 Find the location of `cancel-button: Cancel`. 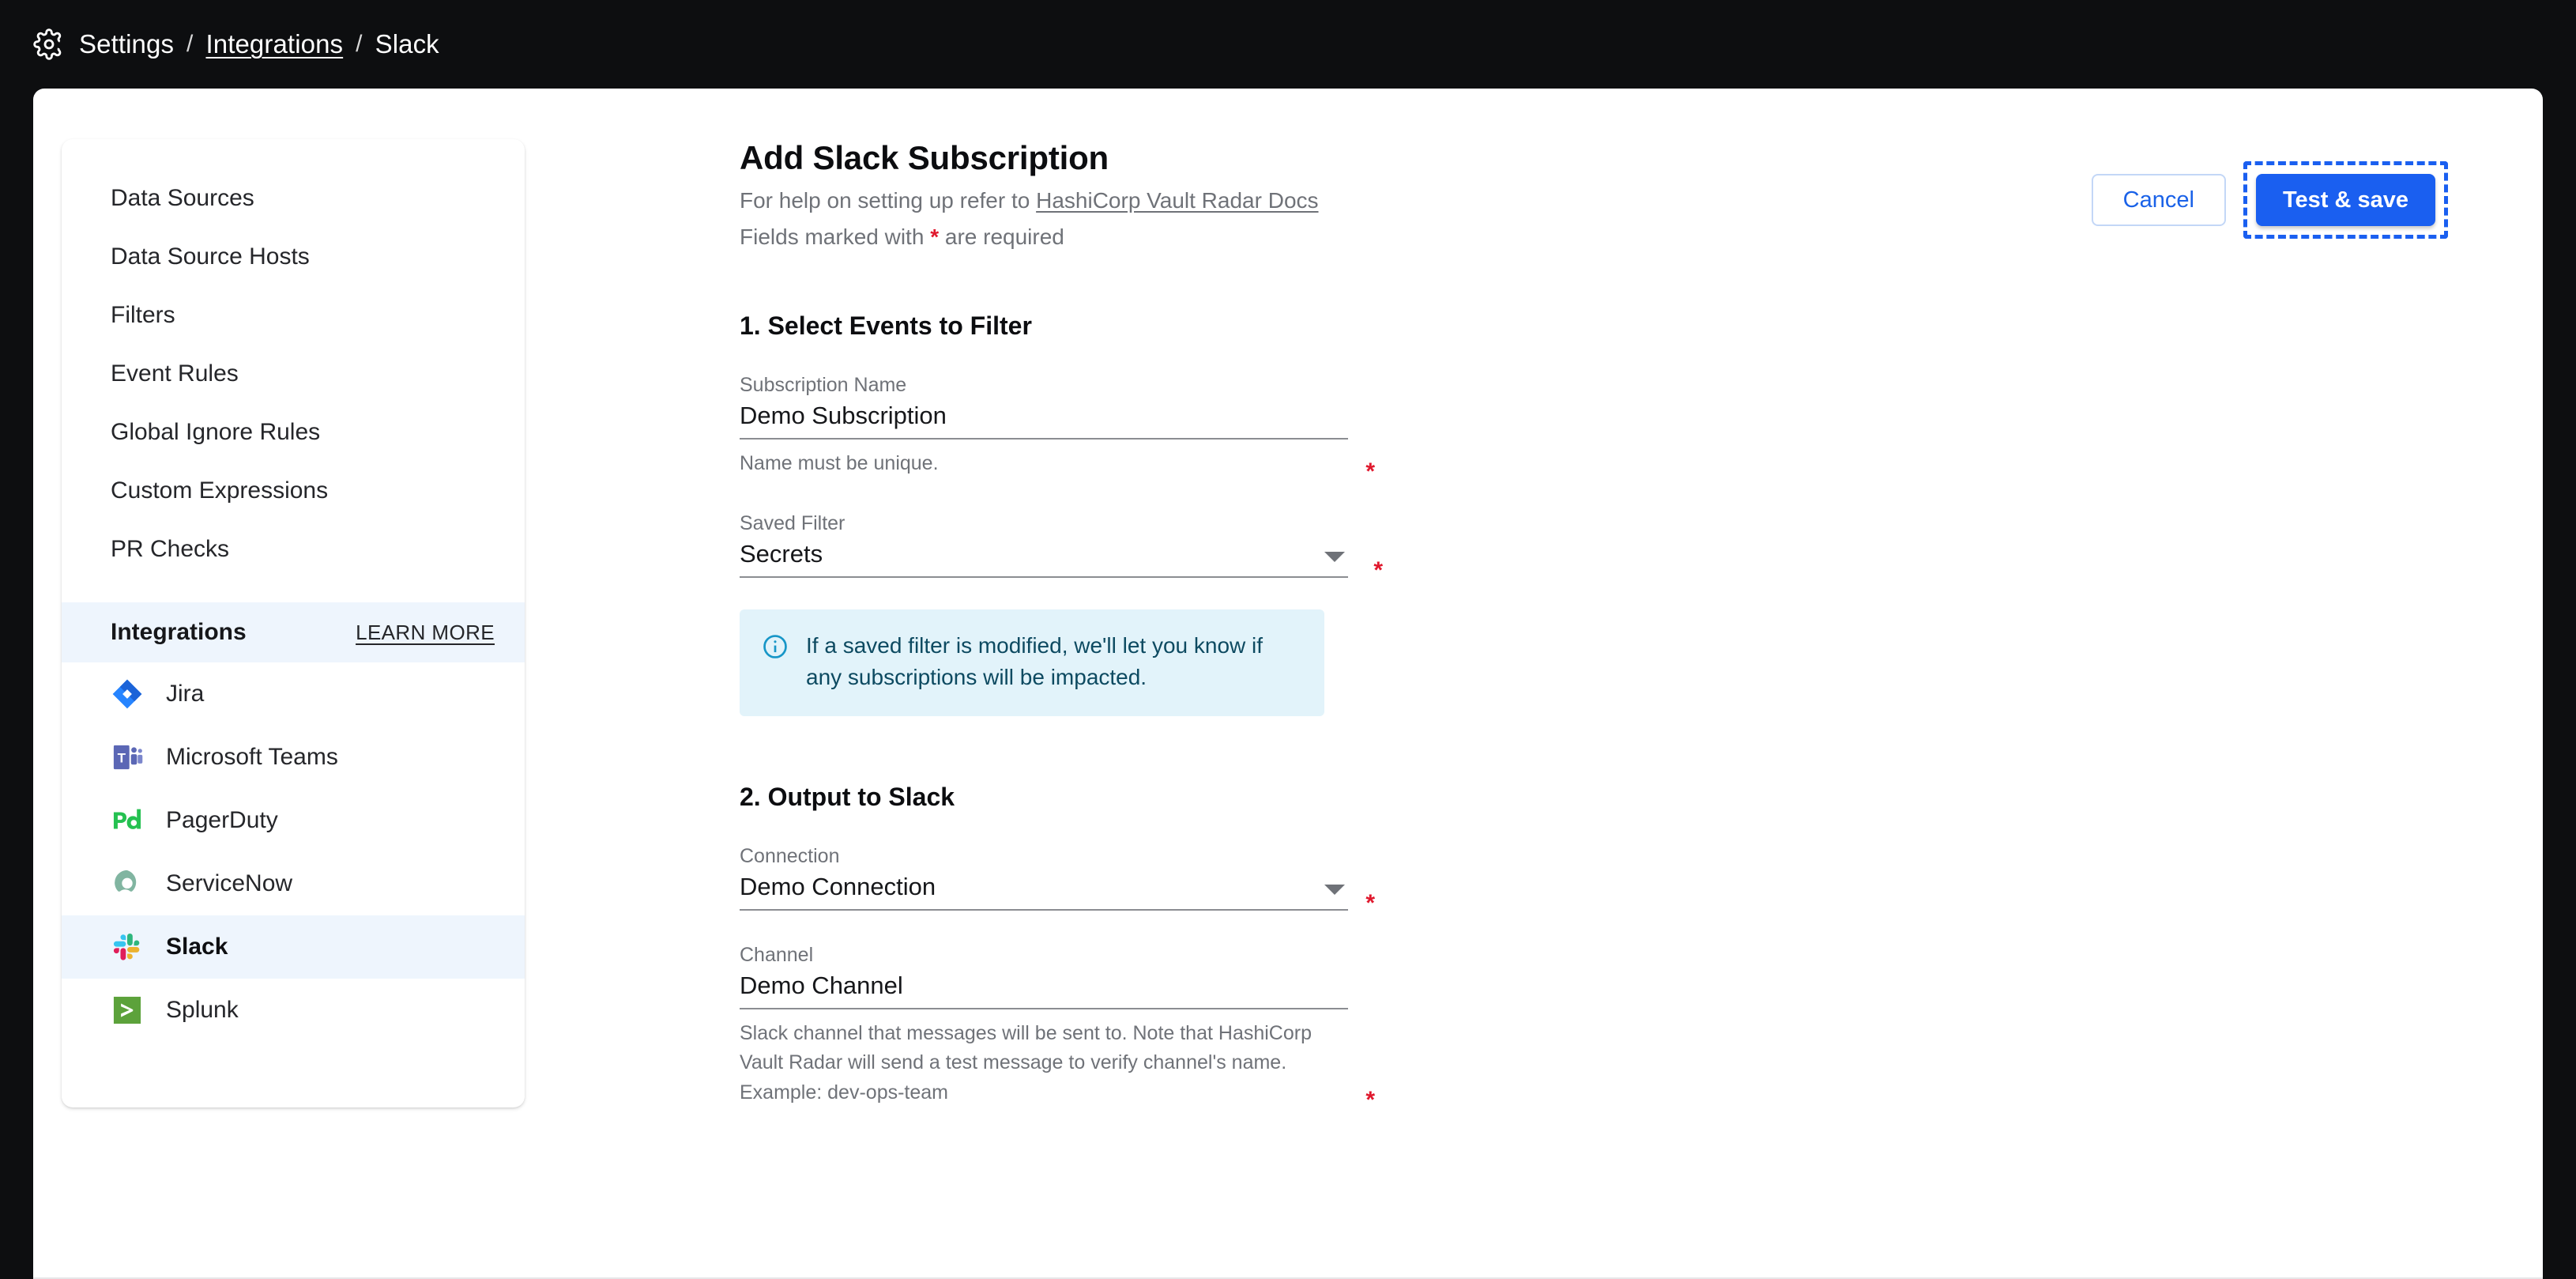

cancel-button: Cancel is located at coordinates (2158, 200).